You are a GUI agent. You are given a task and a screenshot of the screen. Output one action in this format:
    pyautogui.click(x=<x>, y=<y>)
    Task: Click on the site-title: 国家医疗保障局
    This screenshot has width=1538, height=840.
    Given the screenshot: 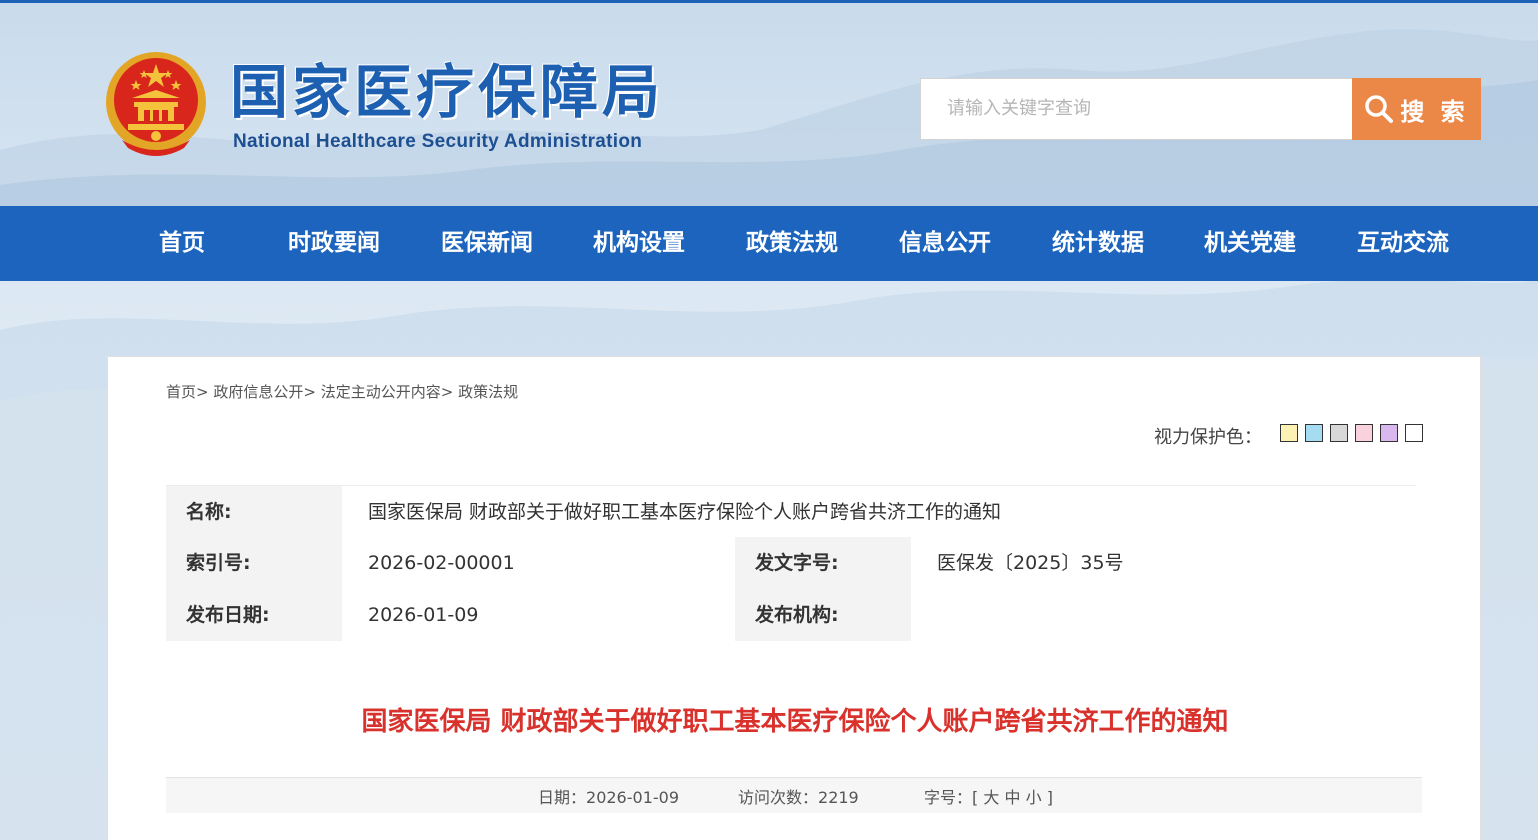 What is the action you would take?
    pyautogui.click(x=447, y=92)
    